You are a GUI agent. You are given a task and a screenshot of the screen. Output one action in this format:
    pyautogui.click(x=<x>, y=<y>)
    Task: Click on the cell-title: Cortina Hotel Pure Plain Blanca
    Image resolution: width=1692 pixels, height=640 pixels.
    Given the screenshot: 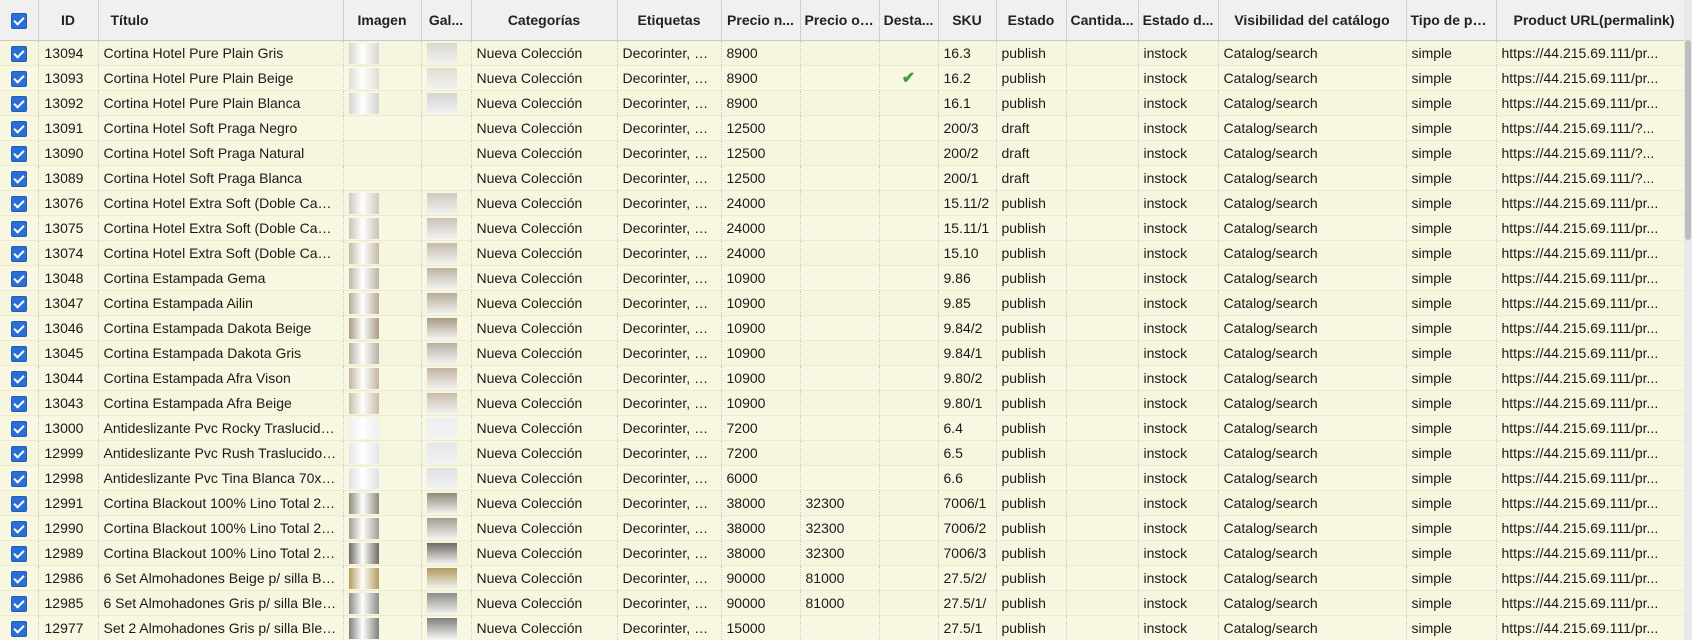 What is the action you would take?
    pyautogui.click(x=221, y=103)
    